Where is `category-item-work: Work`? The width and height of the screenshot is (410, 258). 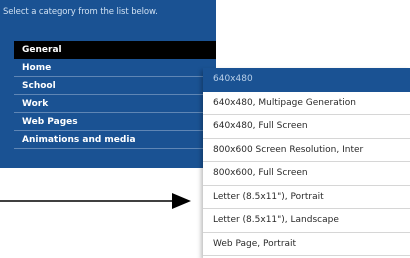 category-item-work: Work is located at coordinates (115, 104).